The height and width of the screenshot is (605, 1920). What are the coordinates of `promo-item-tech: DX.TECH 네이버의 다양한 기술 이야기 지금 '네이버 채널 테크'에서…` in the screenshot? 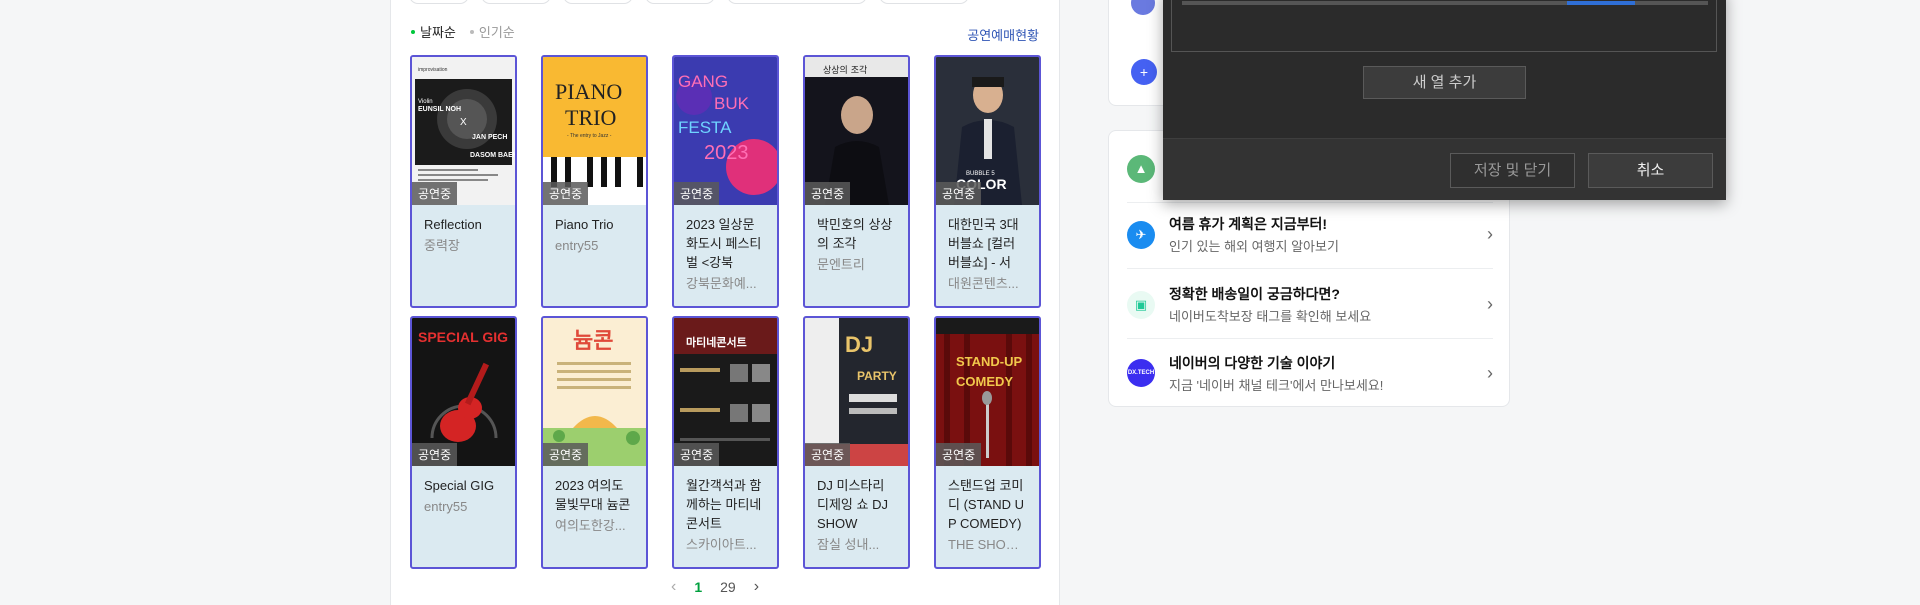 It's located at (1310, 373).